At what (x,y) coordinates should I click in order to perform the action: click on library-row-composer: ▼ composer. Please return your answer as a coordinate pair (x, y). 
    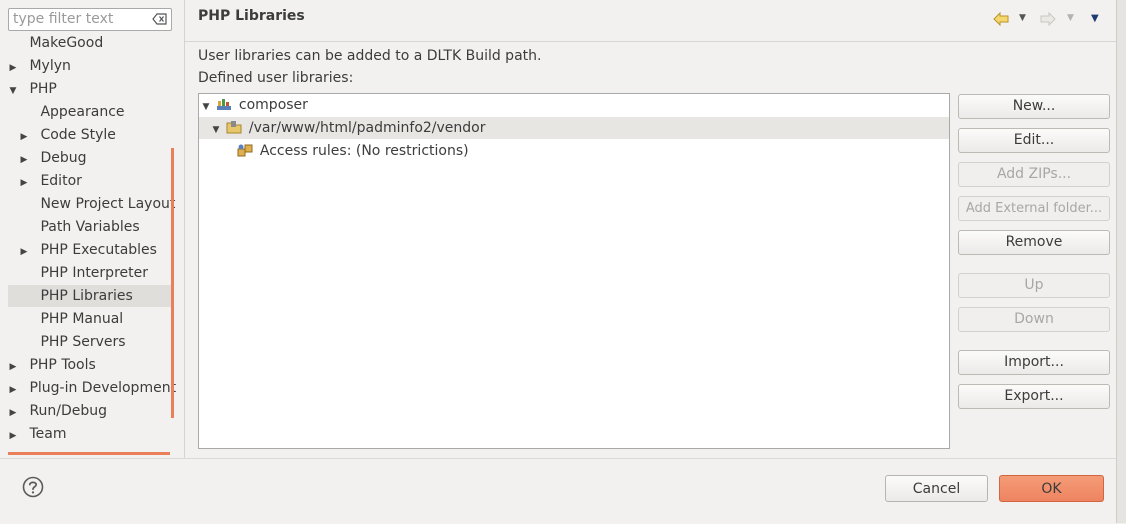
    Looking at the image, I should click on (254, 105).